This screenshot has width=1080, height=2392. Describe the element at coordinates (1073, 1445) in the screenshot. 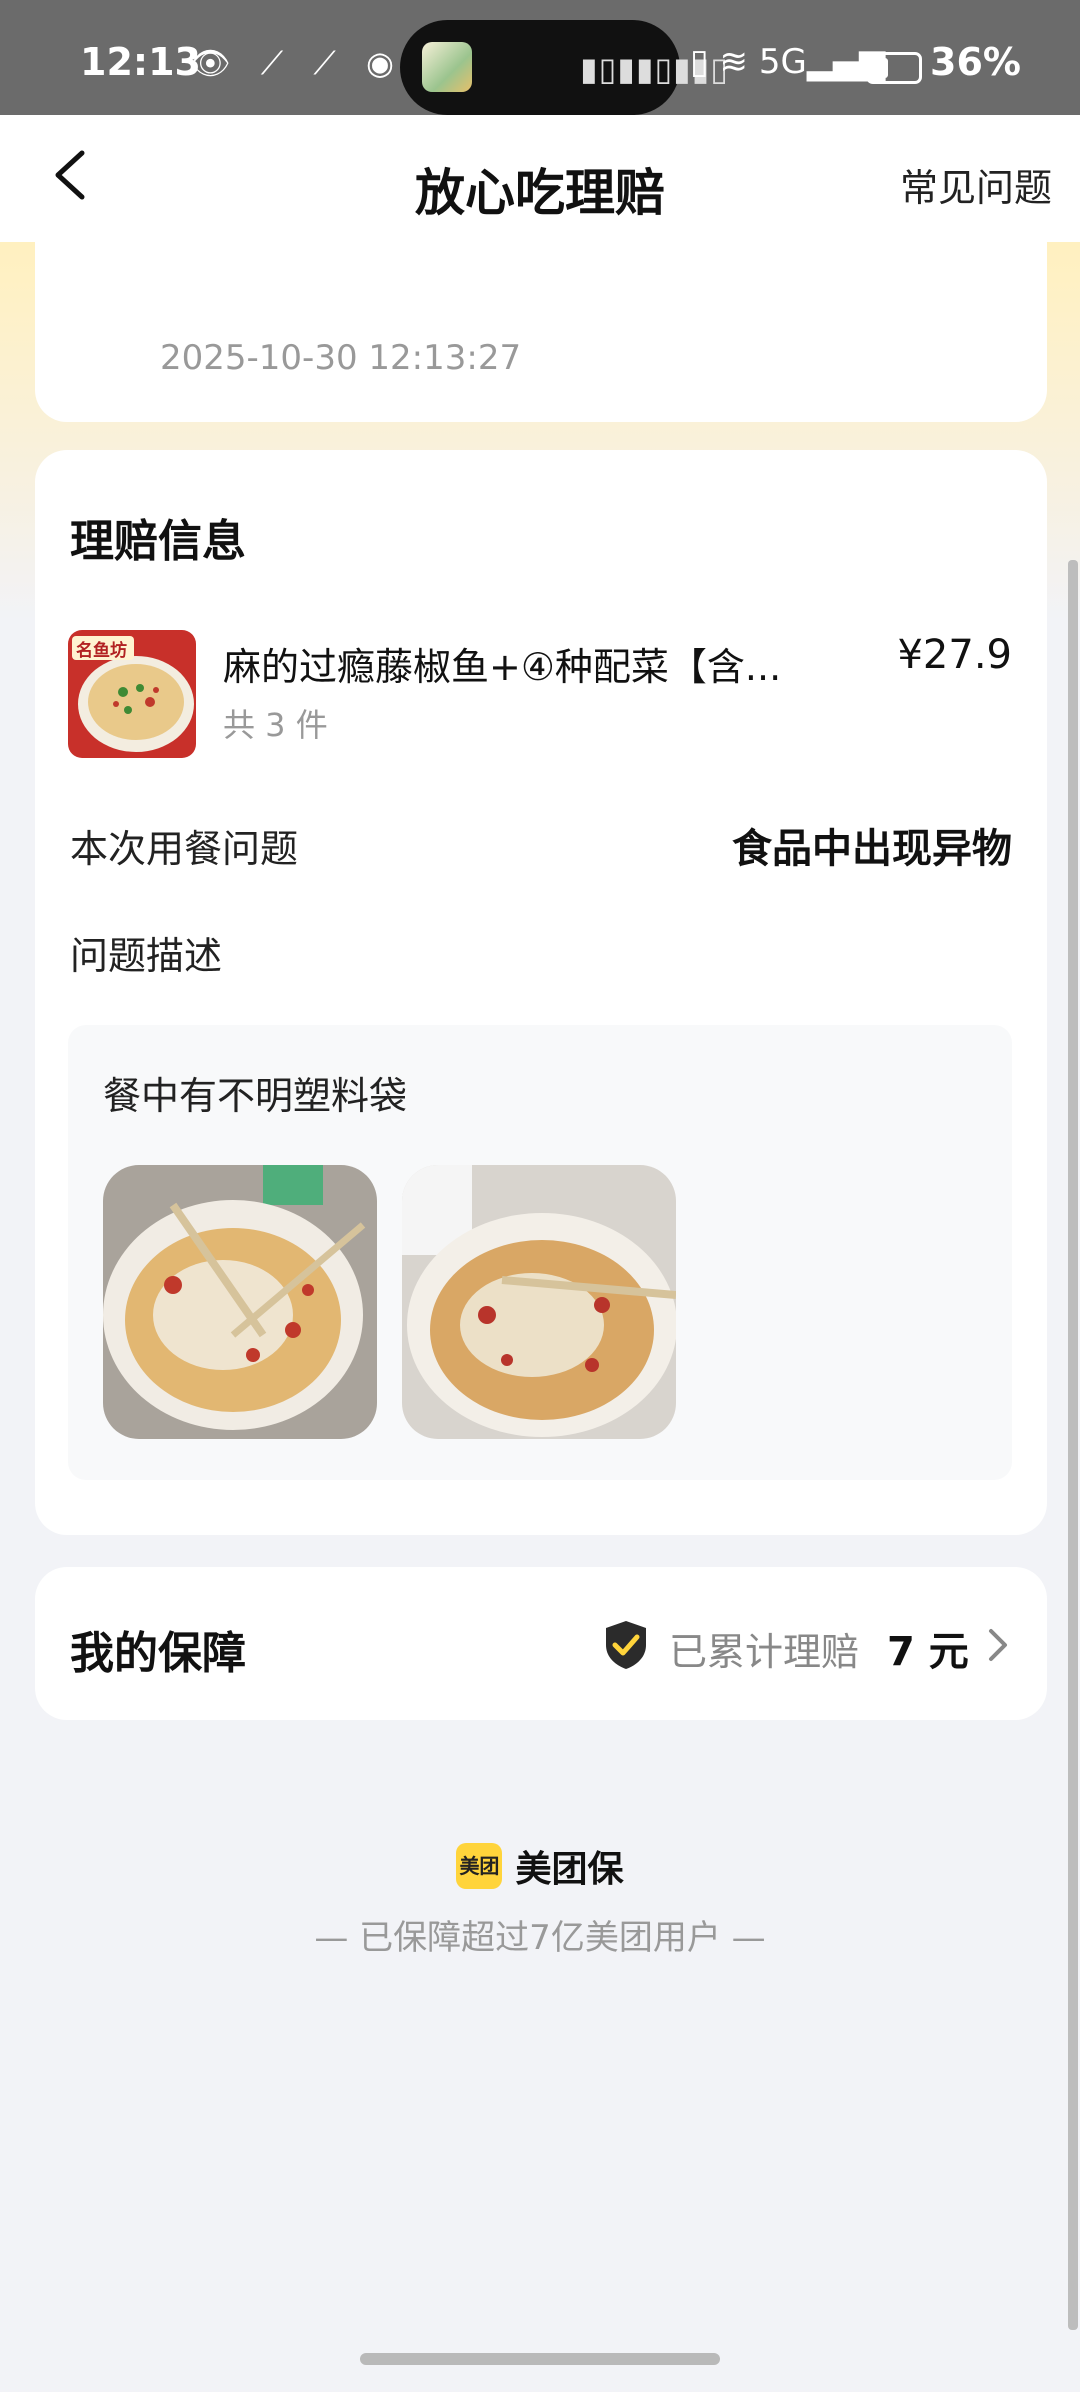

I see `scrollbar` at that location.